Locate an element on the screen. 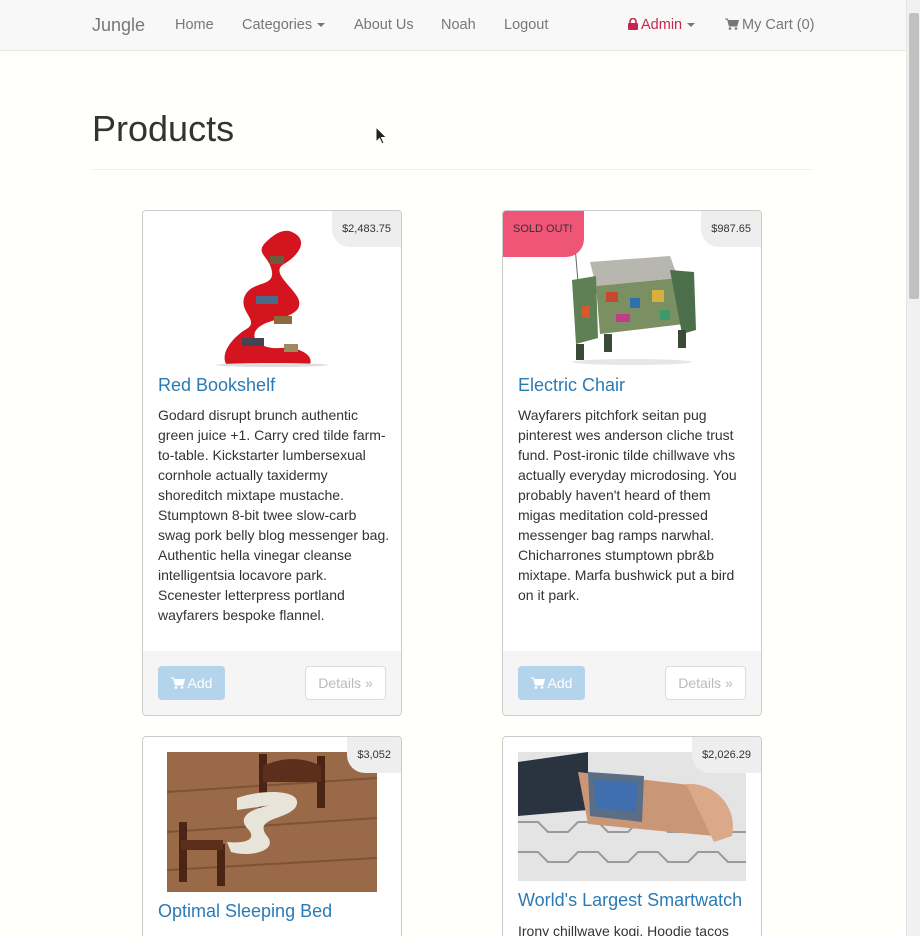 This screenshot has width=920, height=936. nav-my-cart: My Cart (0) is located at coordinates (770, 25).